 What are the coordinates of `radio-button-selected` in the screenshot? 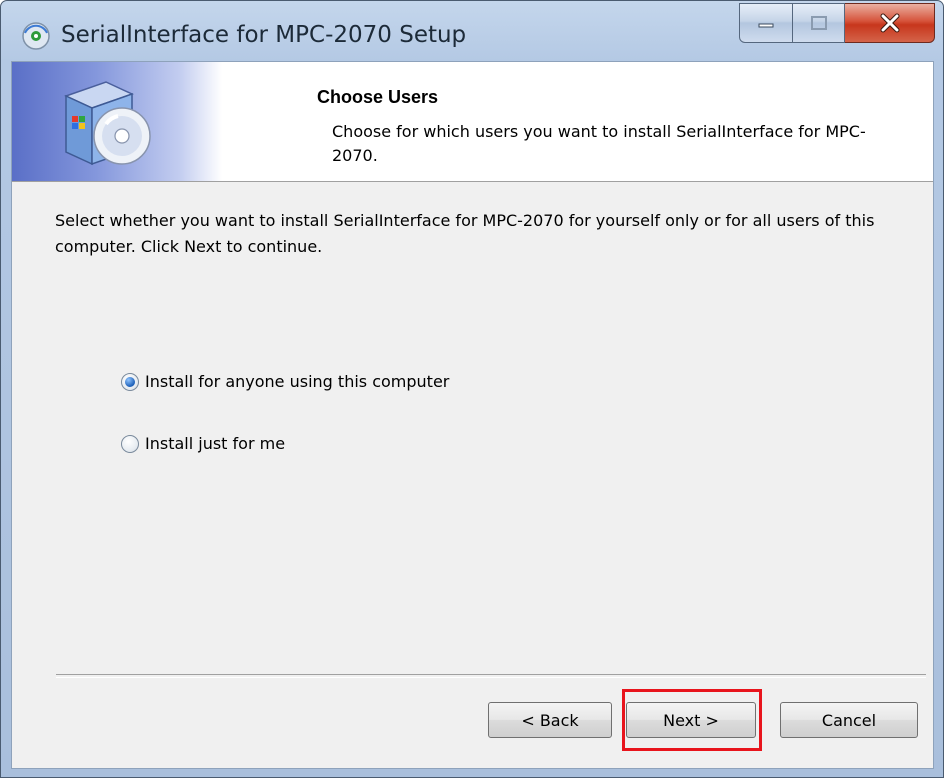 It's located at (130, 381).